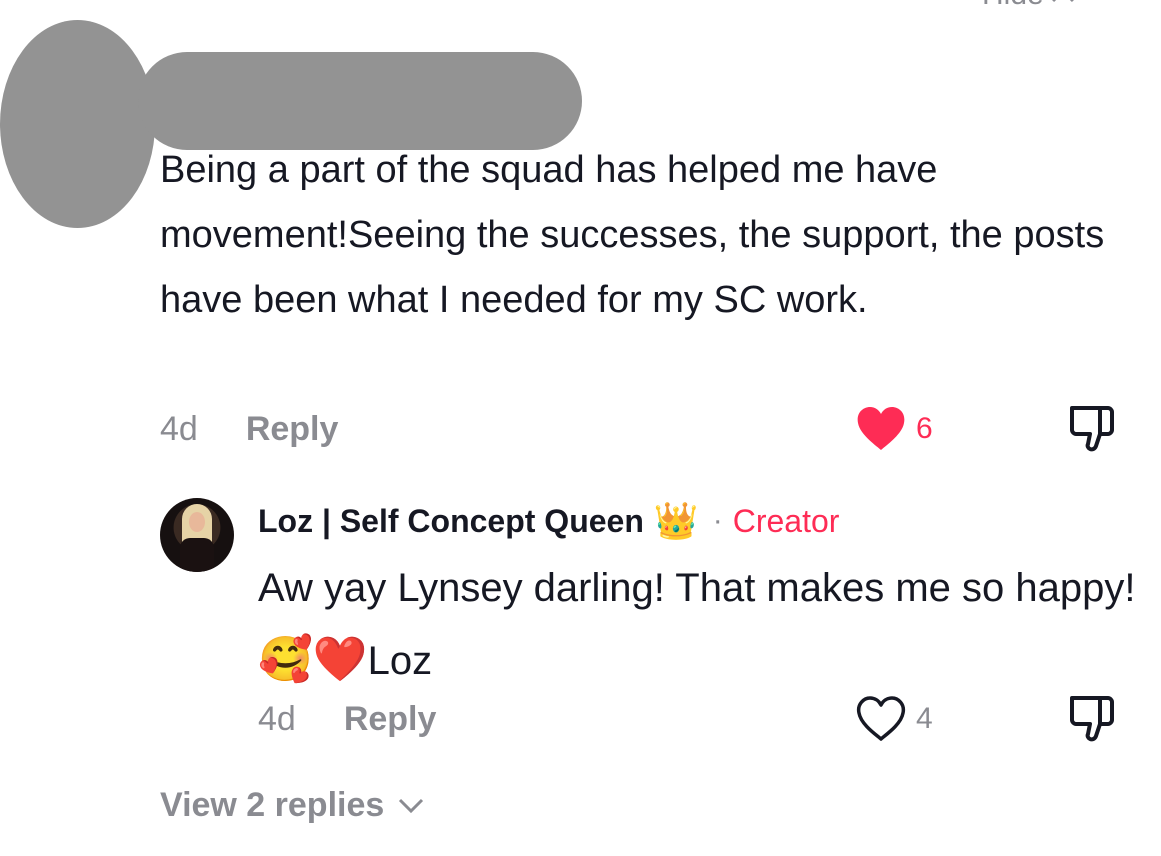 This screenshot has width=1161, height=856. What do you see at coordinates (881, 428) in the screenshot?
I see `heart-filled-icon` at bounding box center [881, 428].